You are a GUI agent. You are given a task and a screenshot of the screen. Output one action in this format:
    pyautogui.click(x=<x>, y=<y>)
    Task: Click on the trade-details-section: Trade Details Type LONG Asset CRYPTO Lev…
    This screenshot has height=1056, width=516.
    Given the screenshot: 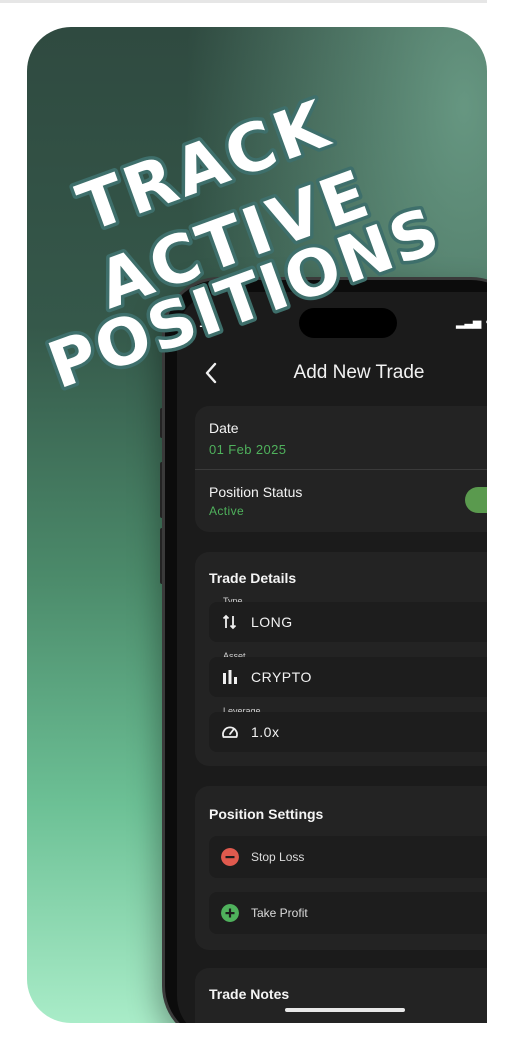 What is the action you would take?
    pyautogui.click(x=355, y=659)
    